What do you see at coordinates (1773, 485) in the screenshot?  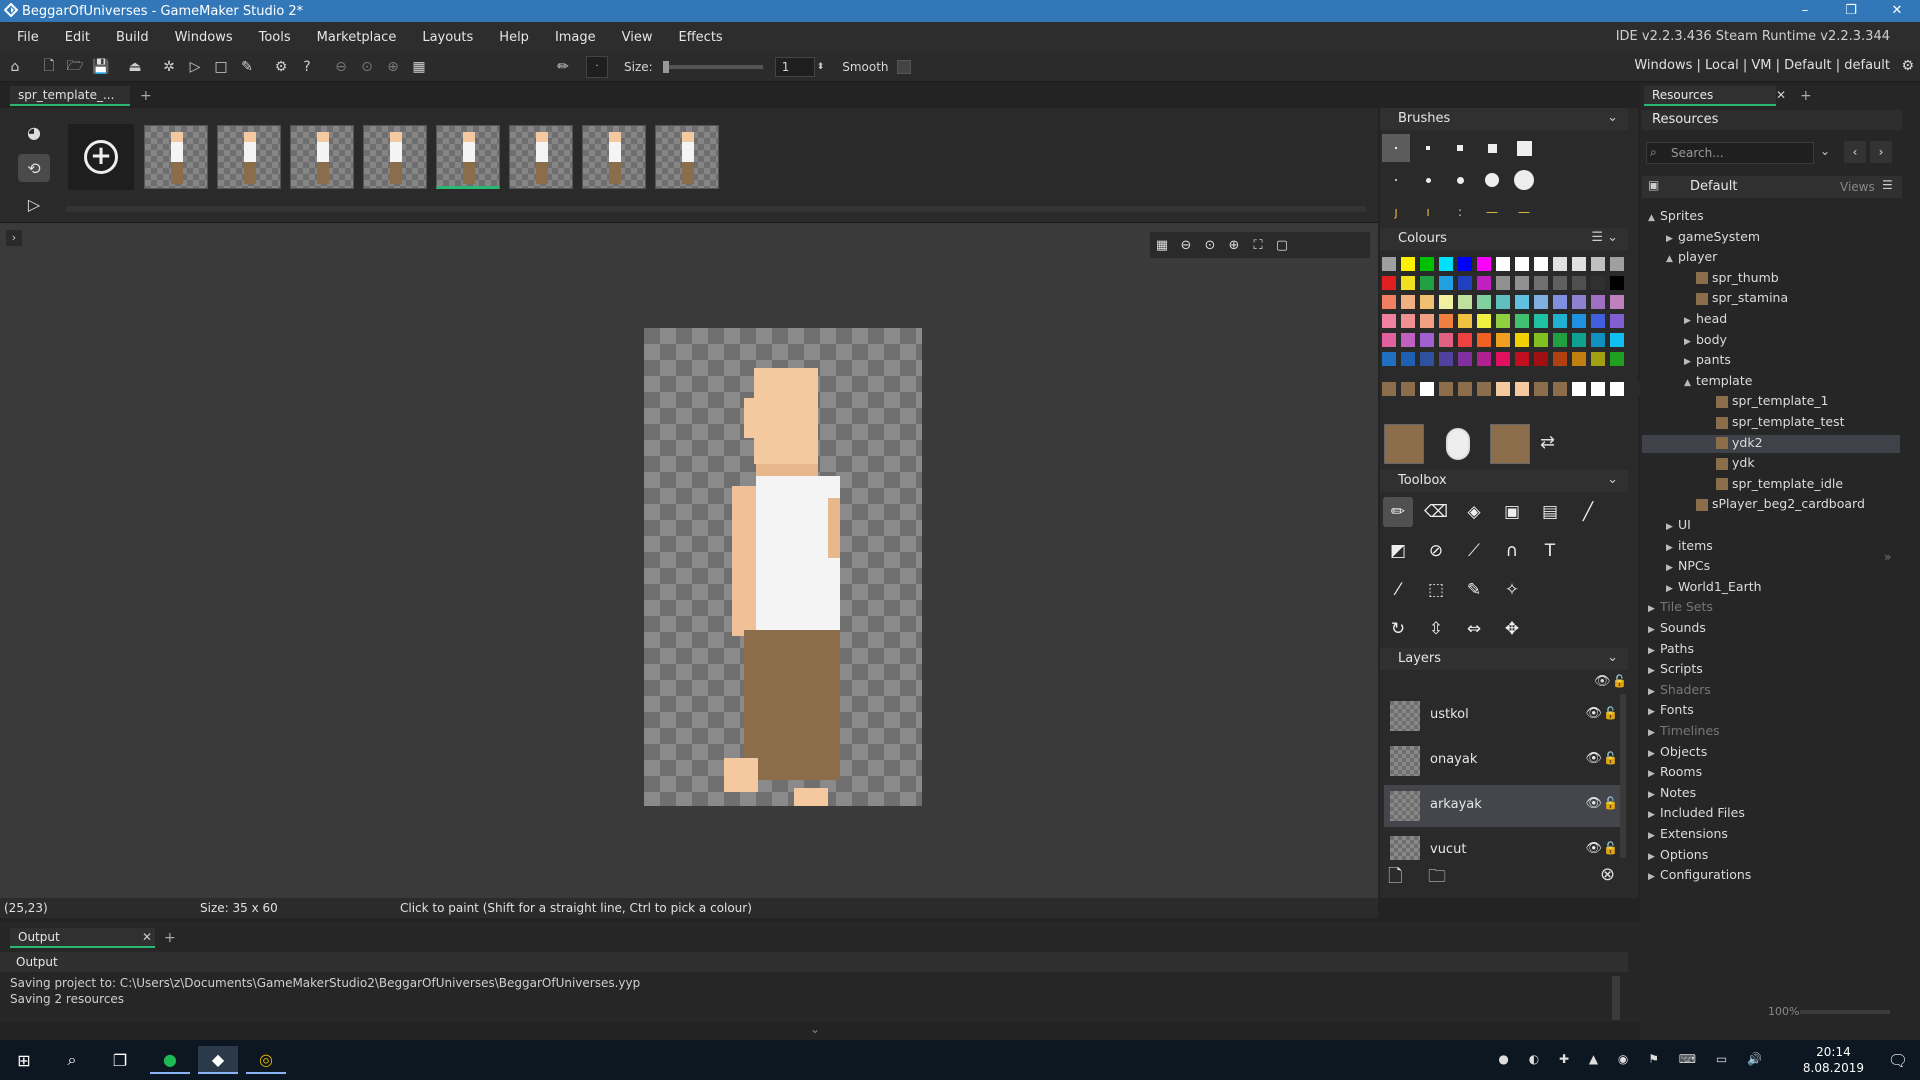 I see `resource-tree-item: spr_template_idle` at bounding box center [1773, 485].